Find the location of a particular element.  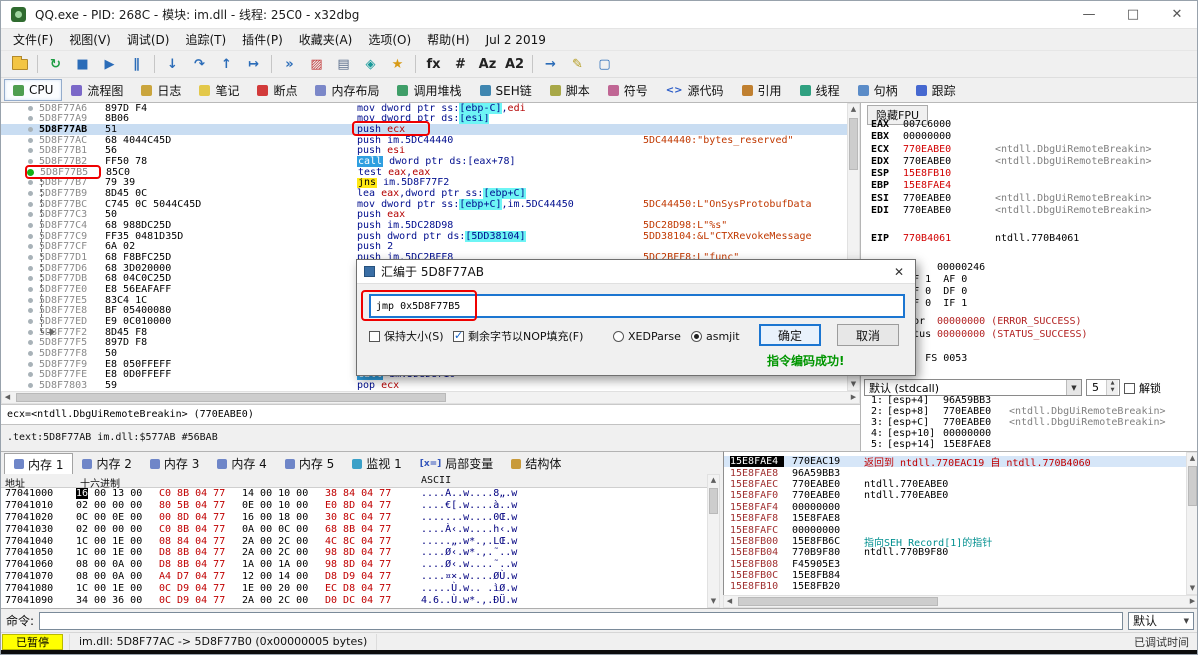

register-row: ESP 15E8FB10 is located at coordinates (1034, 174).